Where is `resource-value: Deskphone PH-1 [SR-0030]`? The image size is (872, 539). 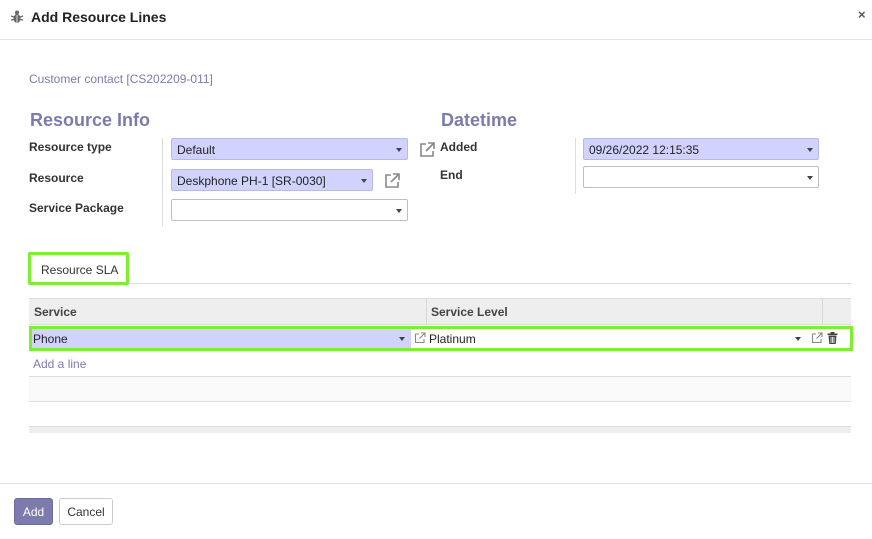
resource-value: Deskphone PH-1 [SR-0030] is located at coordinates (251, 181).